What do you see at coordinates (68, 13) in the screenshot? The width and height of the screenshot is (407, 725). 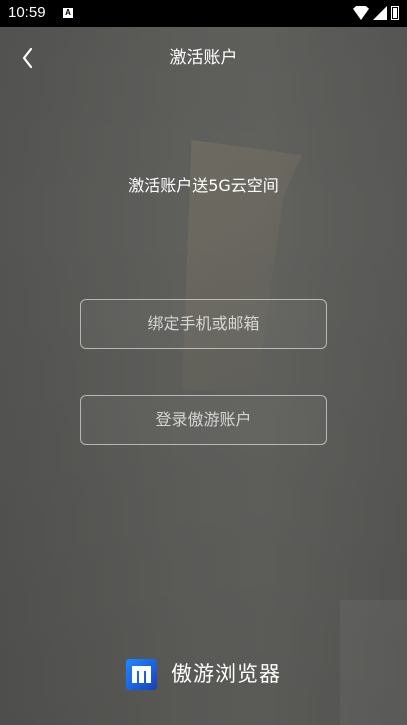 I see `notification-icon: A` at bounding box center [68, 13].